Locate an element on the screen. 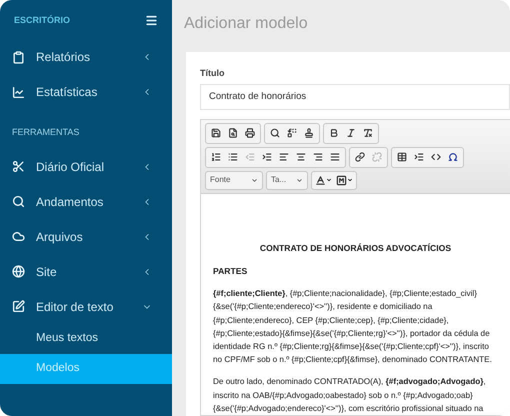  sidebar-item: Diário Oficial is located at coordinates (86, 166).